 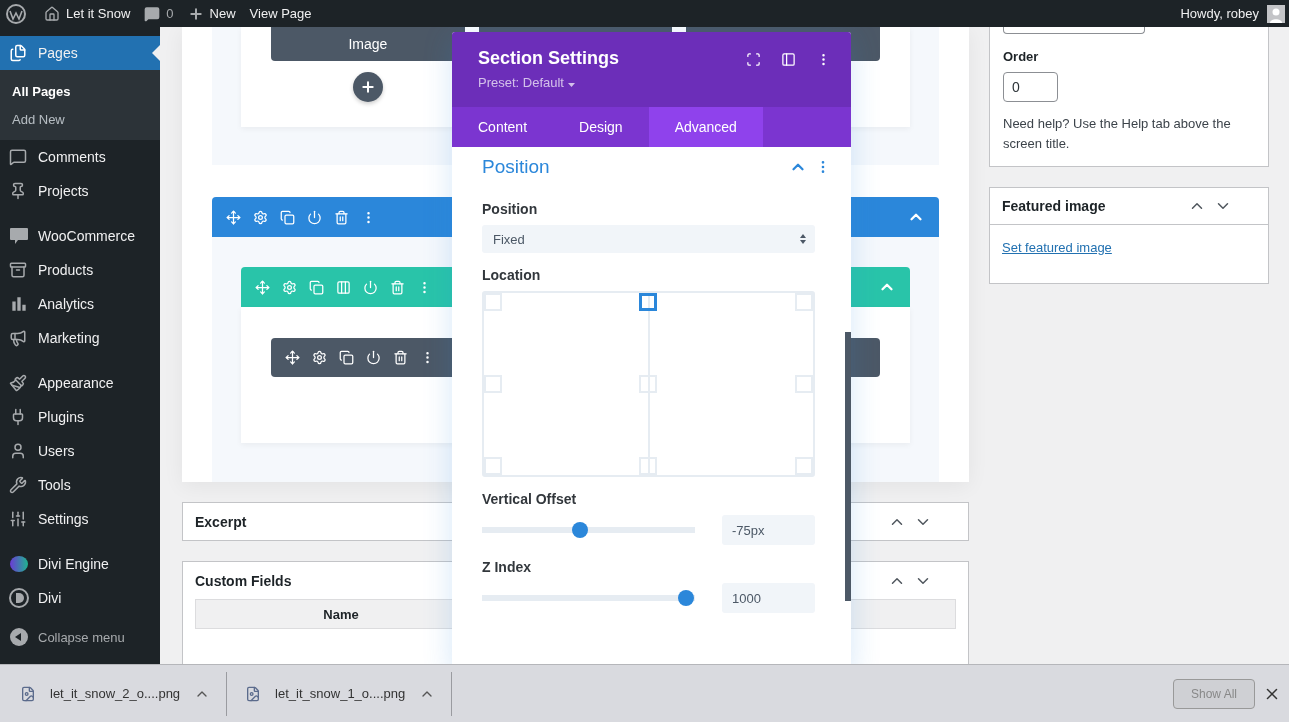 I want to click on help-text: Need help? Use the Help tab above the screen title., so click(x=1117, y=134).